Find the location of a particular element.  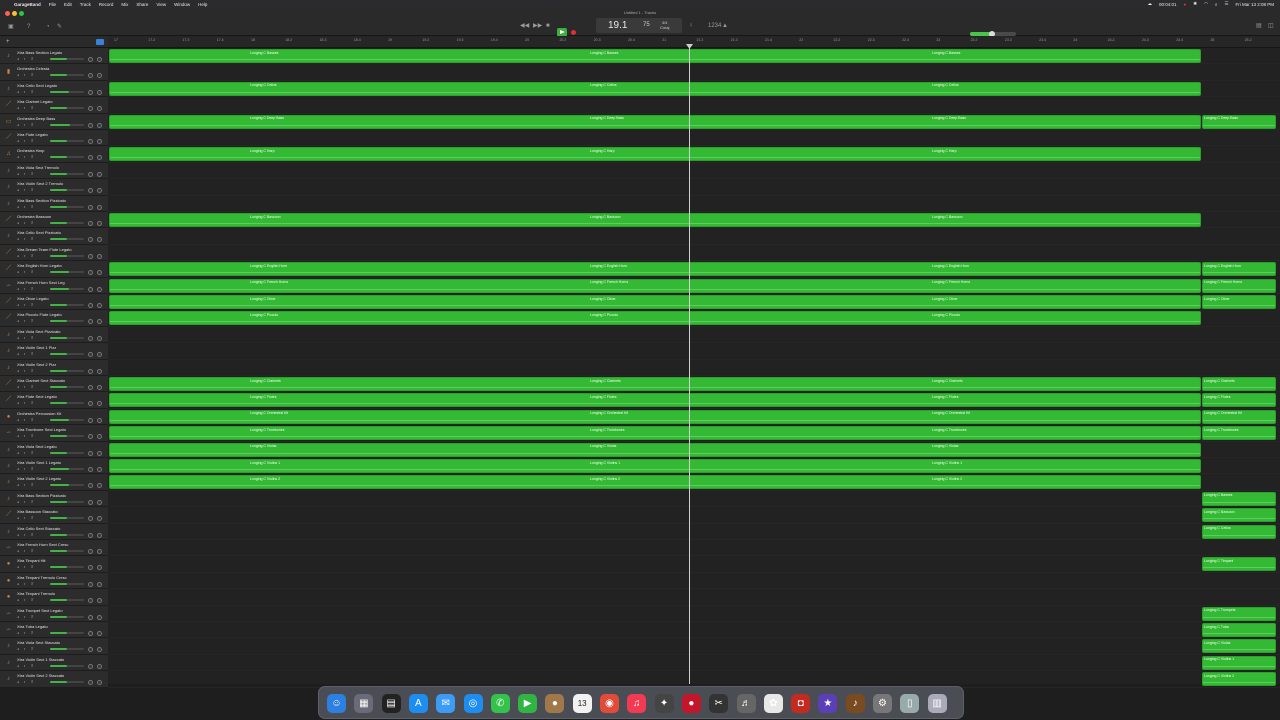

track-name: Xtra Flute Legato is located at coordinates (32, 134).